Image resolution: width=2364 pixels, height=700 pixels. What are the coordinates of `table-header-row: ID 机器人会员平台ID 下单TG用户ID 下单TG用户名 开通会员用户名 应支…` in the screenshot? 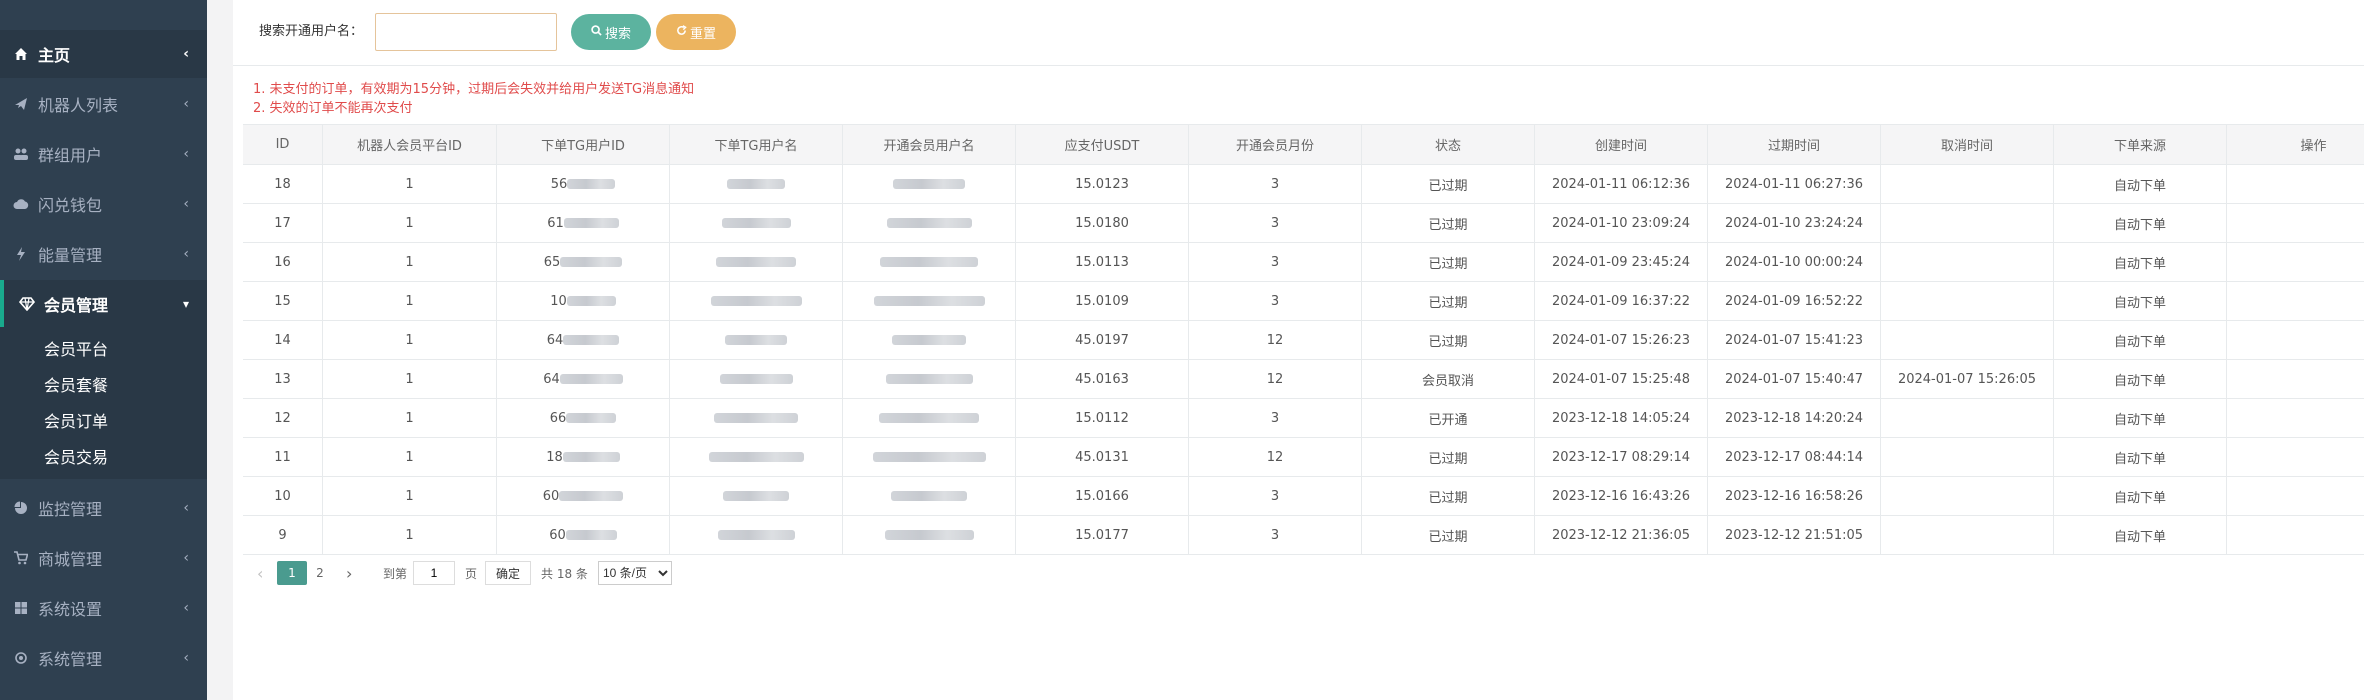 It's located at (1303, 144).